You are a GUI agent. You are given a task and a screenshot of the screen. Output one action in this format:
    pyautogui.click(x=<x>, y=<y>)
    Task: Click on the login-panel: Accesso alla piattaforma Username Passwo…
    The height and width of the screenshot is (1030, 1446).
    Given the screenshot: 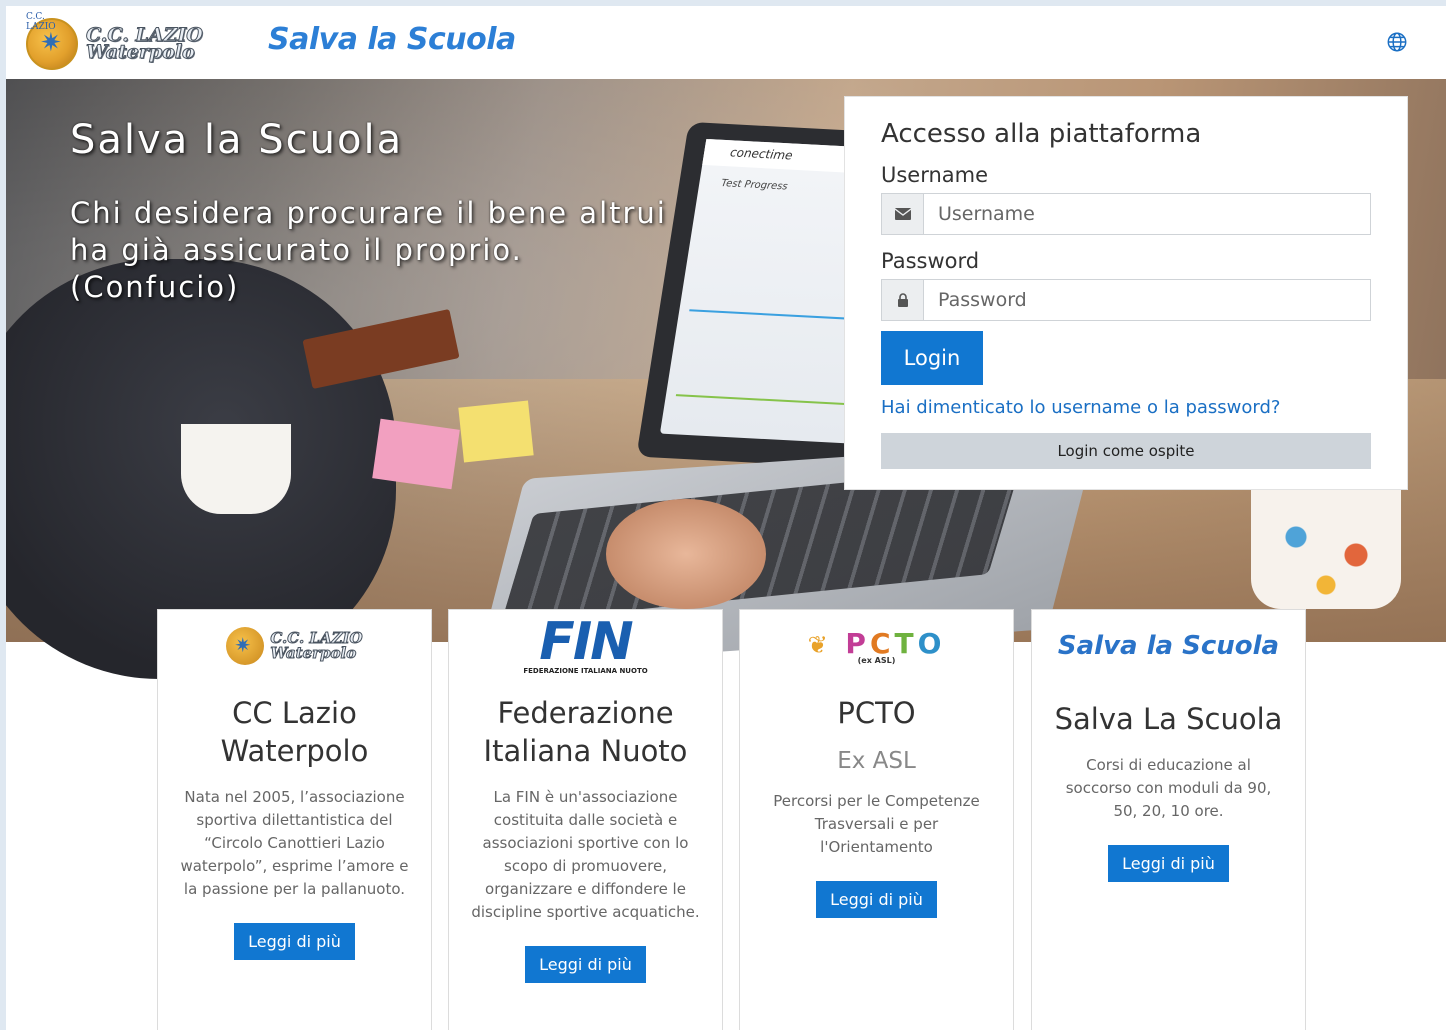 What is the action you would take?
    pyautogui.click(x=1126, y=293)
    